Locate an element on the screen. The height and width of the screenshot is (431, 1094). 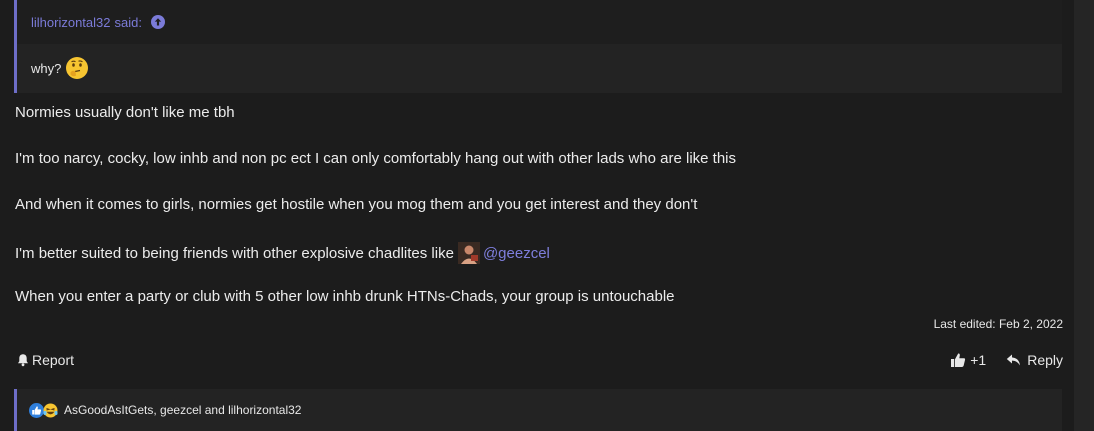
quote-author-link: lilhorizontal32 said: is located at coordinates (98, 22).